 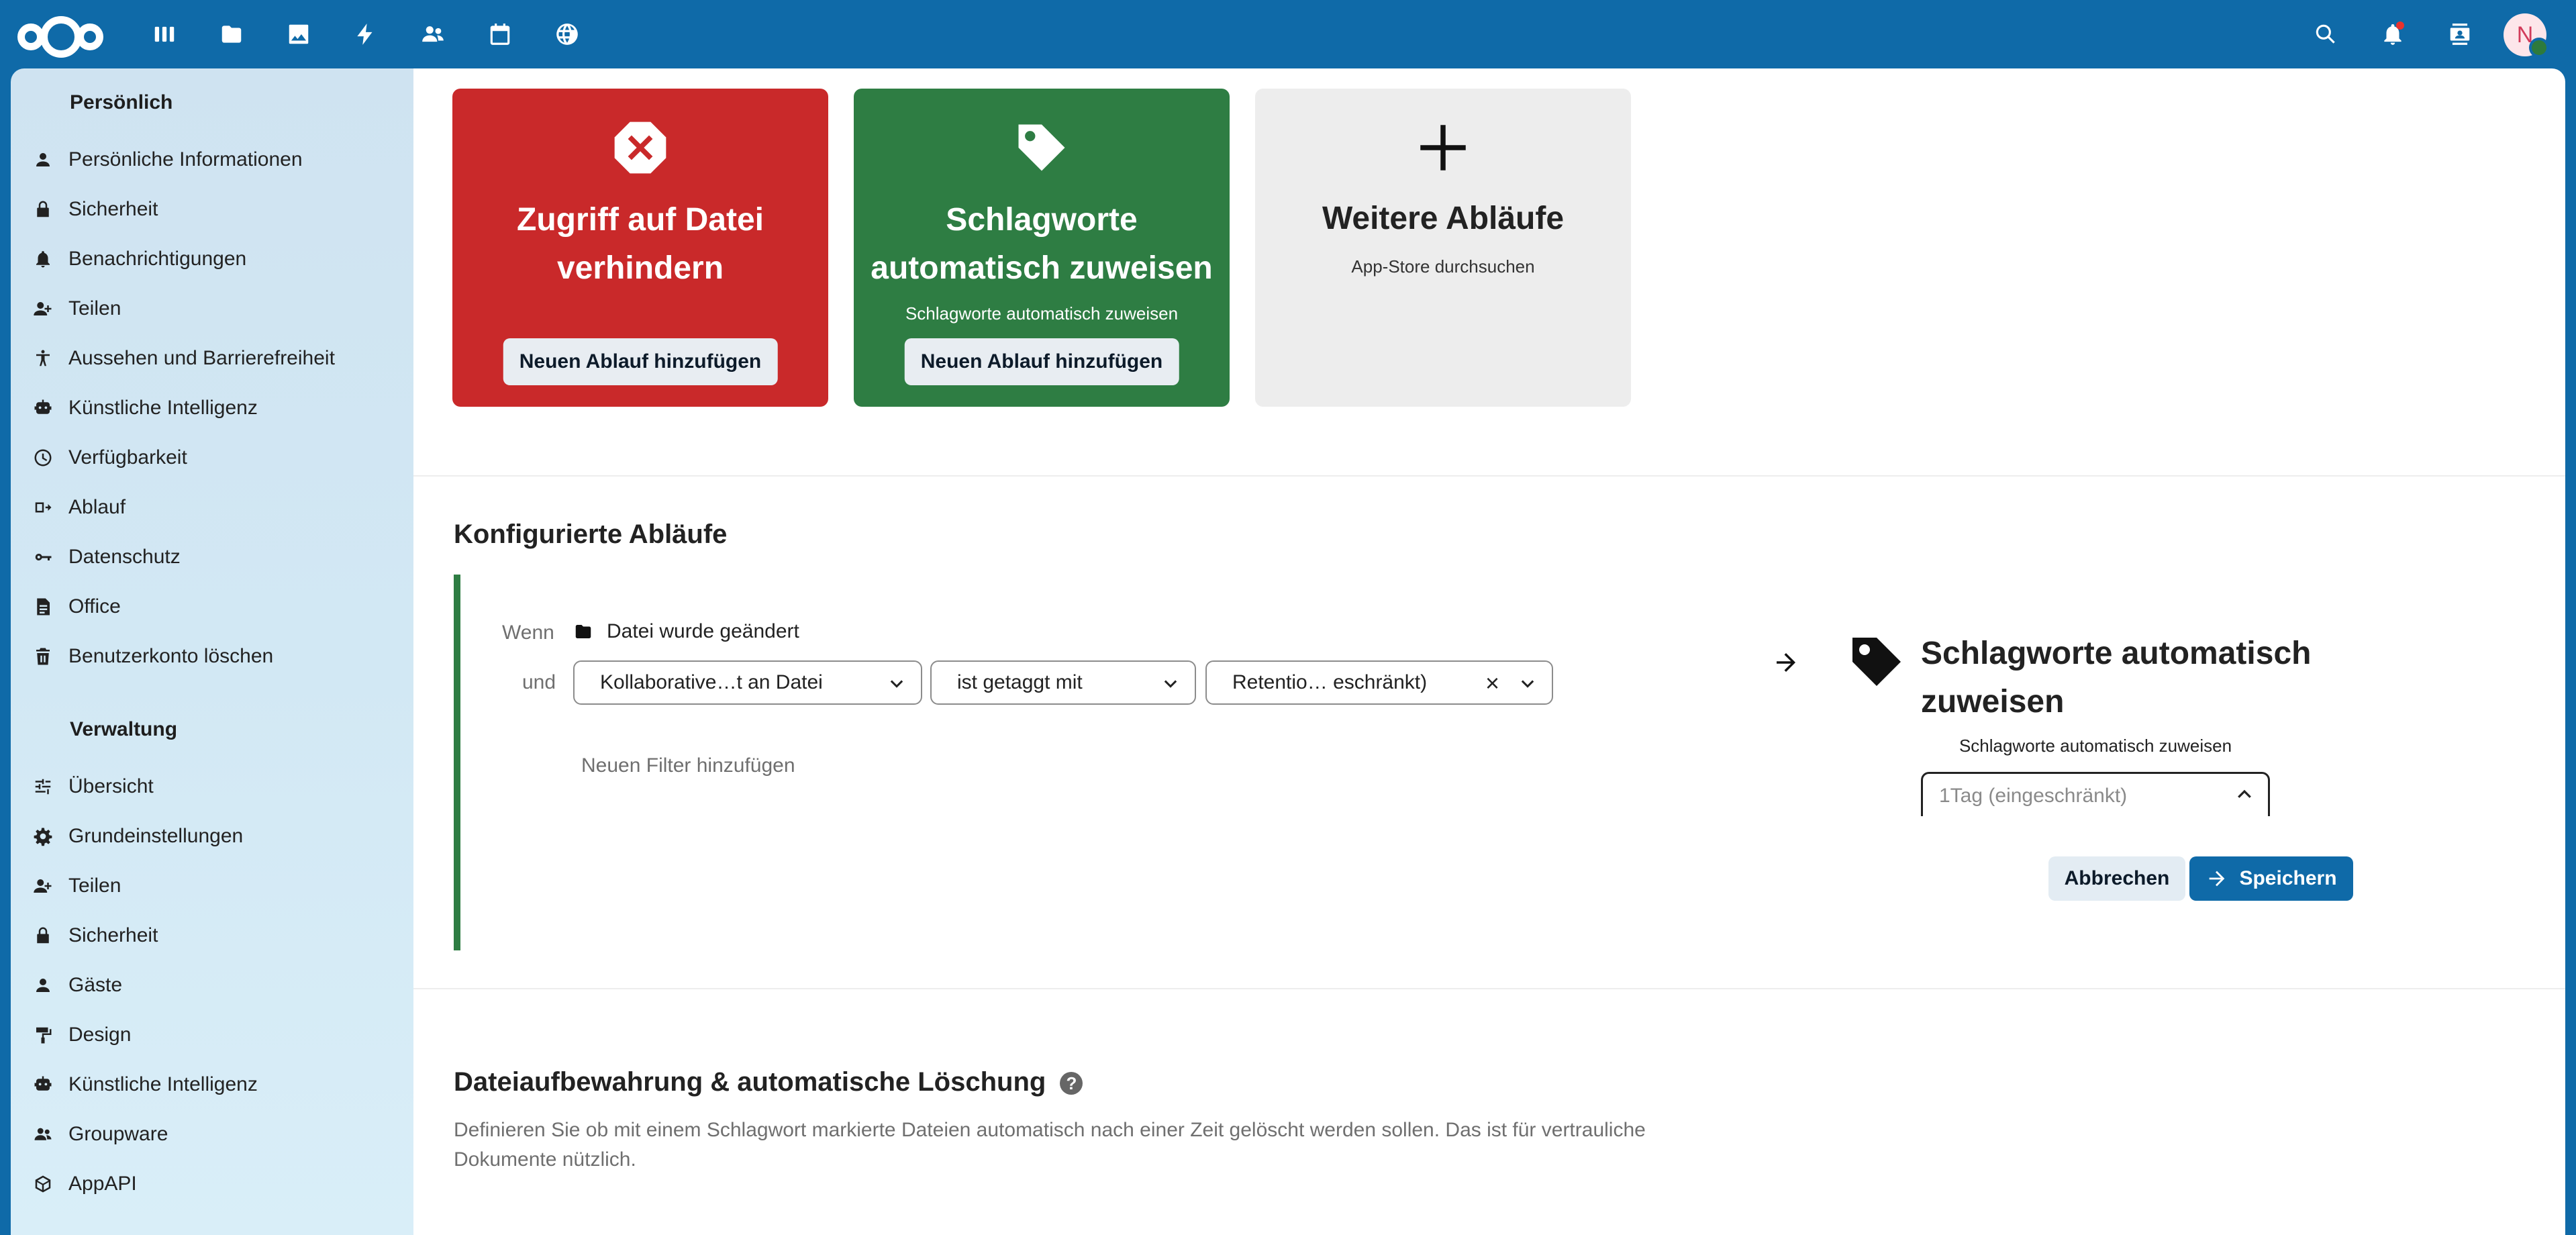 What do you see at coordinates (2325, 34) in the screenshot?
I see `search-icon` at bounding box center [2325, 34].